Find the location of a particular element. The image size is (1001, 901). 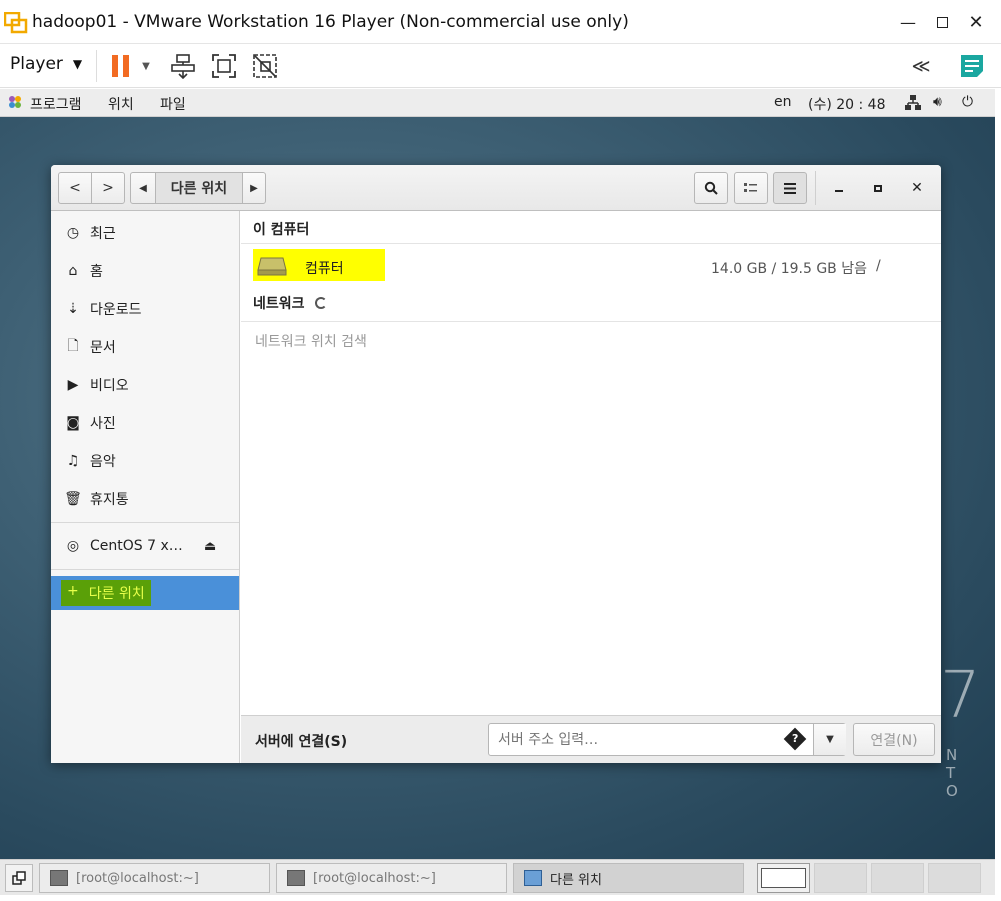

clock: (수) 20 : 48 is located at coordinates (847, 104).